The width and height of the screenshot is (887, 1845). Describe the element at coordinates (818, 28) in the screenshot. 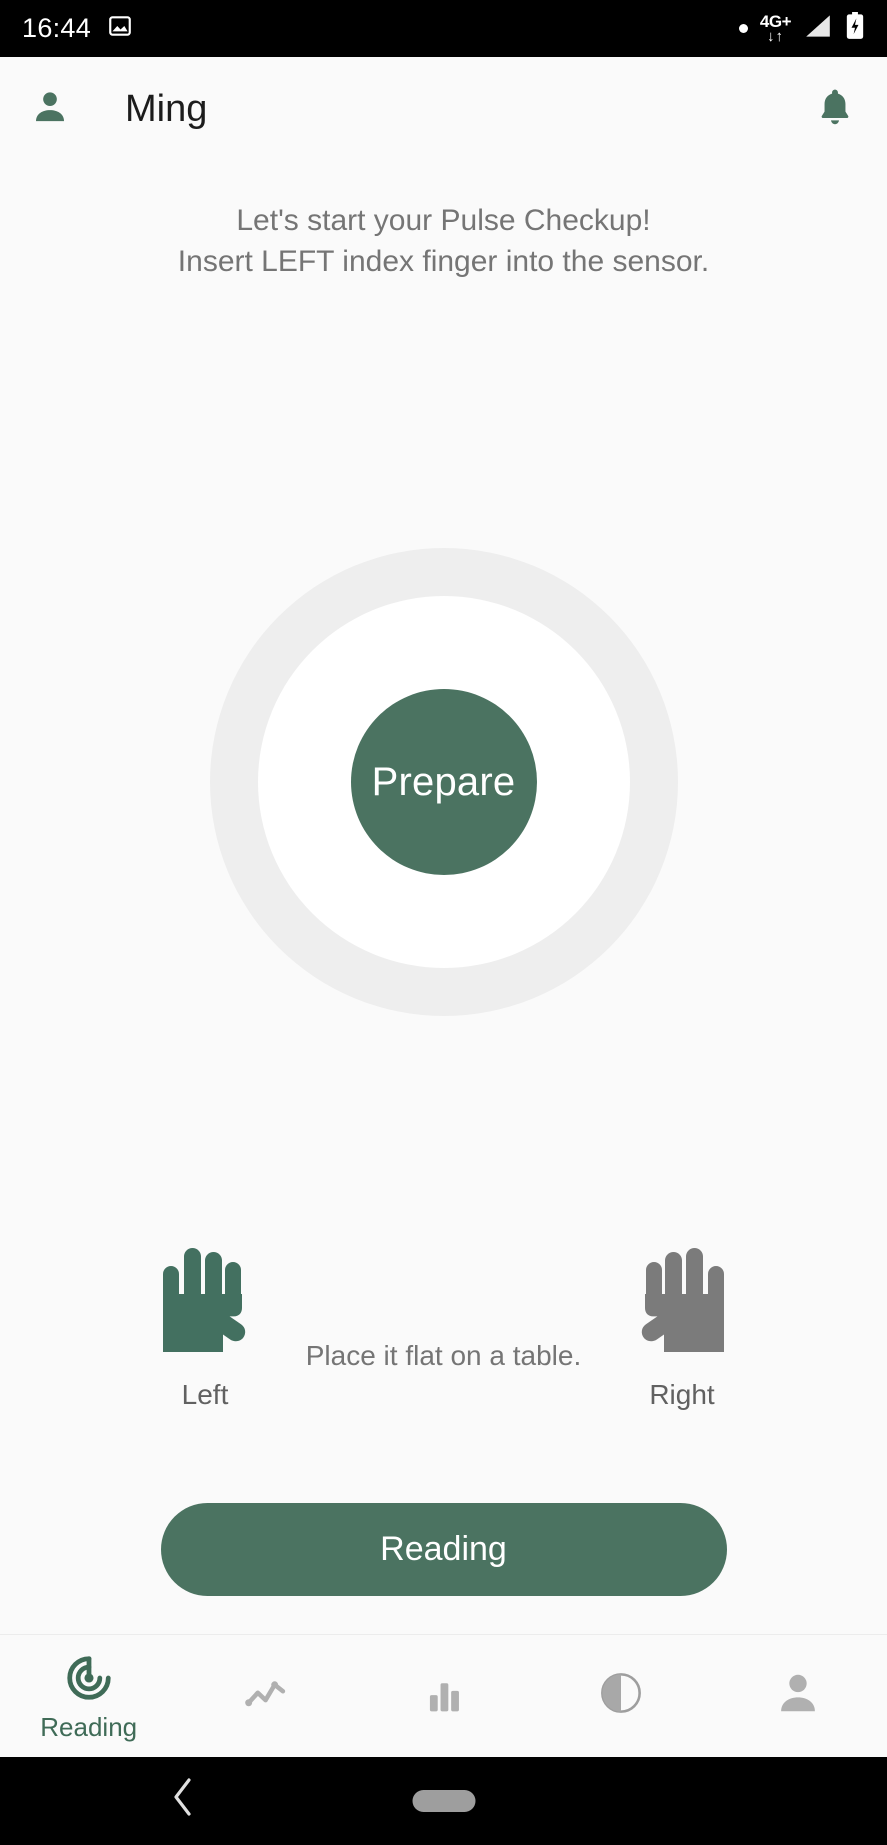

I see `signal-icon` at that location.